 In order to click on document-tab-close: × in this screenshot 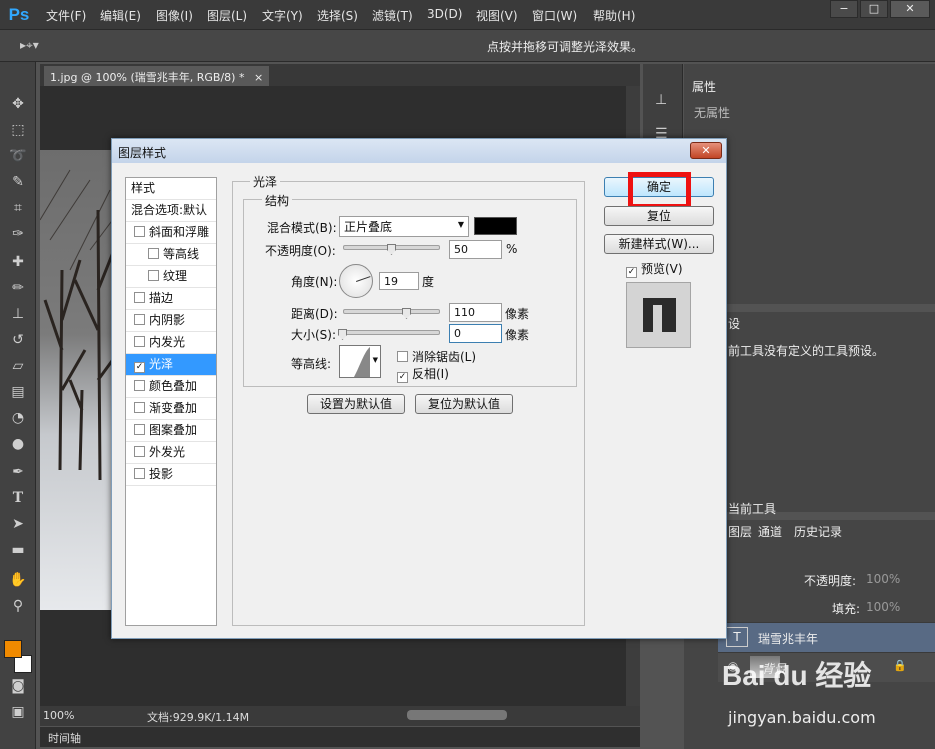, I will do `click(258, 77)`.